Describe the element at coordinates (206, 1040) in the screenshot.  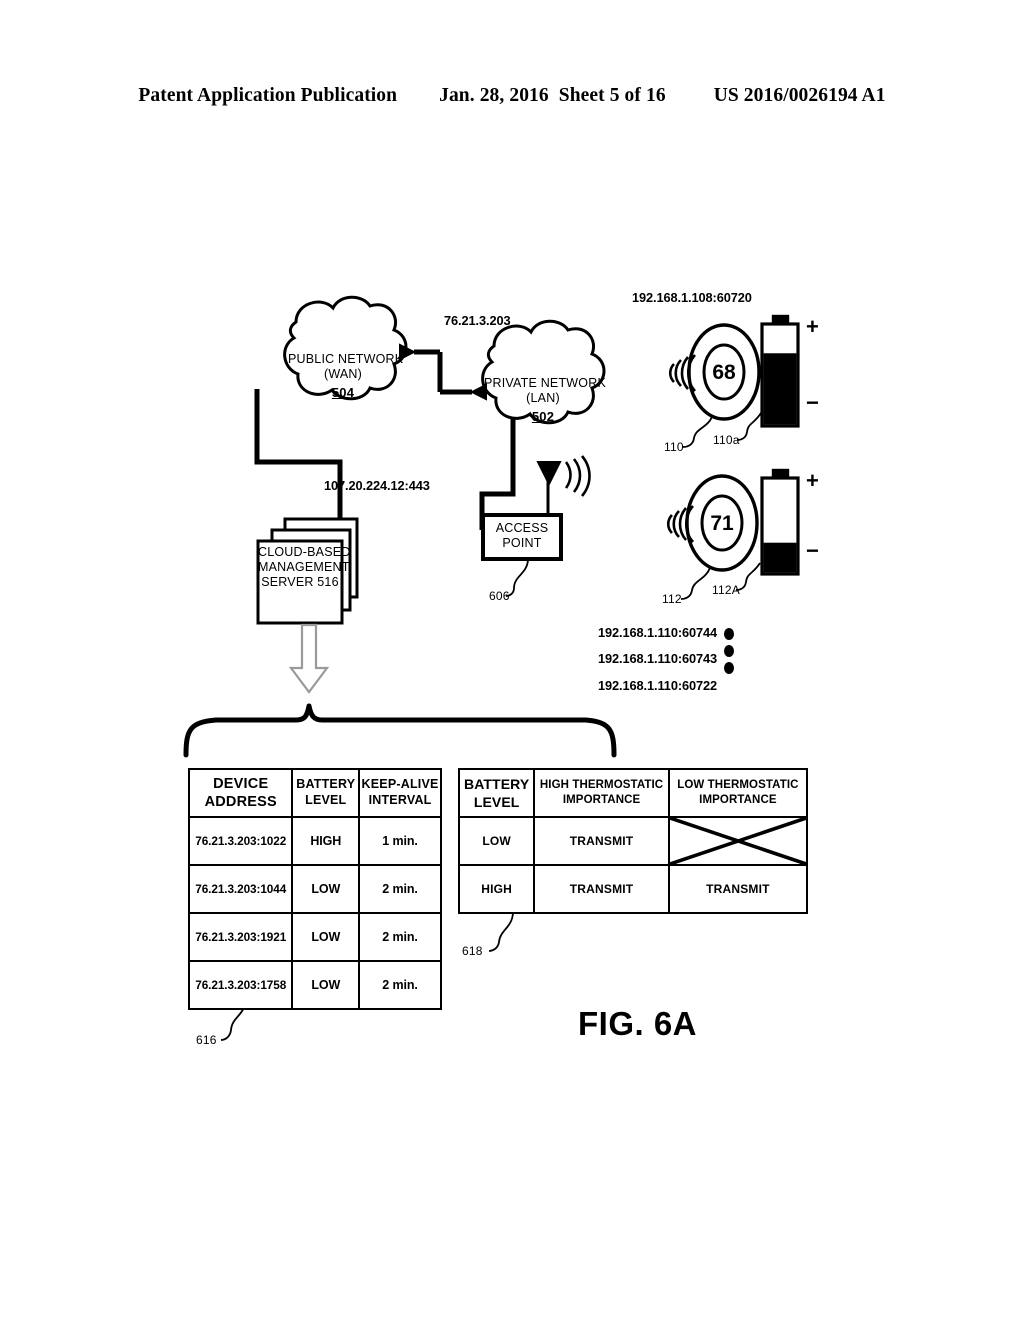
I see `ref-616-label: 616` at that location.